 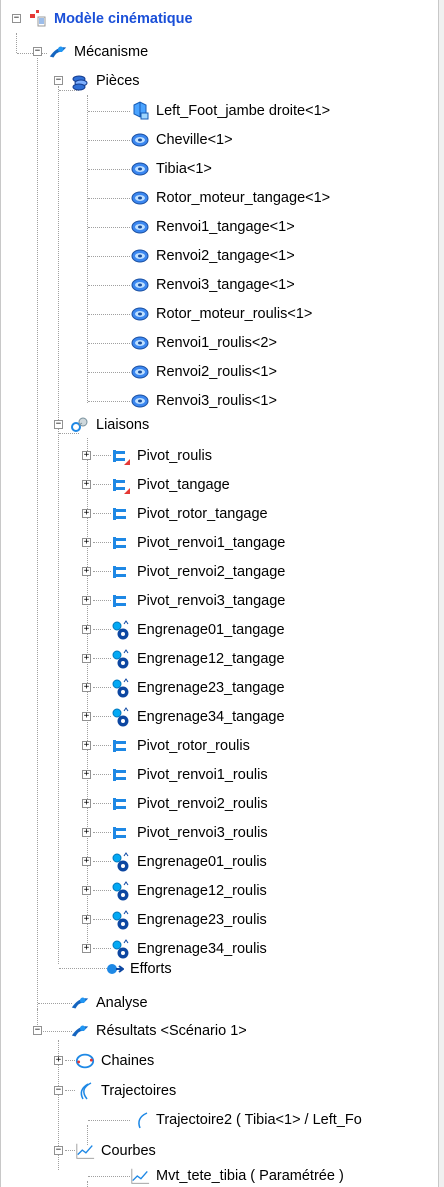 I want to click on tree-node-liaisons: − Liaisons, so click(x=102, y=425).